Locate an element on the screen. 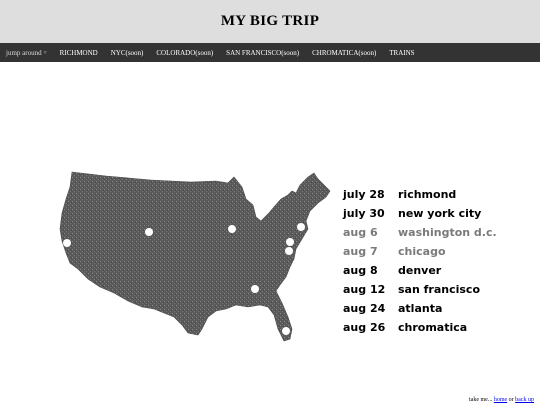  schedule-date: aug 6 is located at coordinates (360, 232).